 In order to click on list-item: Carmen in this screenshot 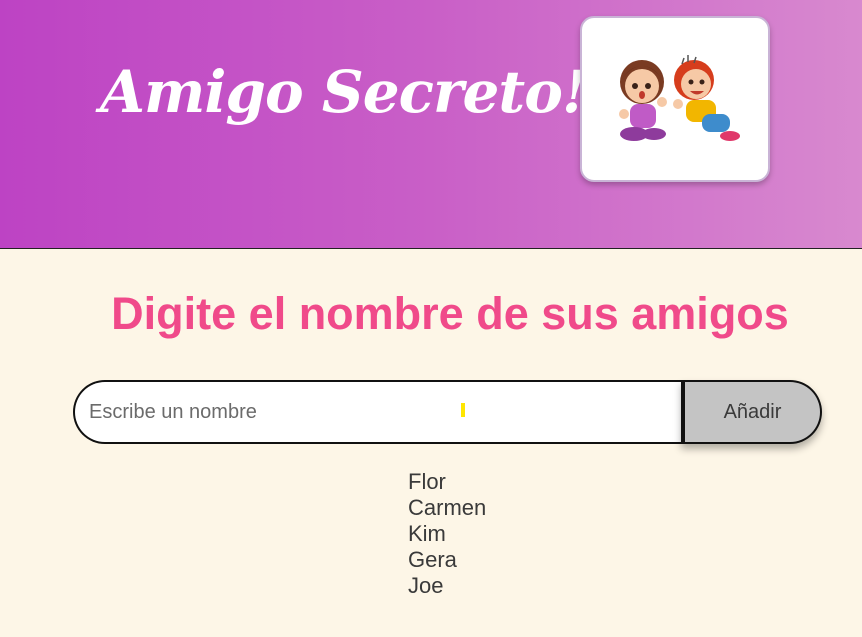, I will do `click(447, 507)`.